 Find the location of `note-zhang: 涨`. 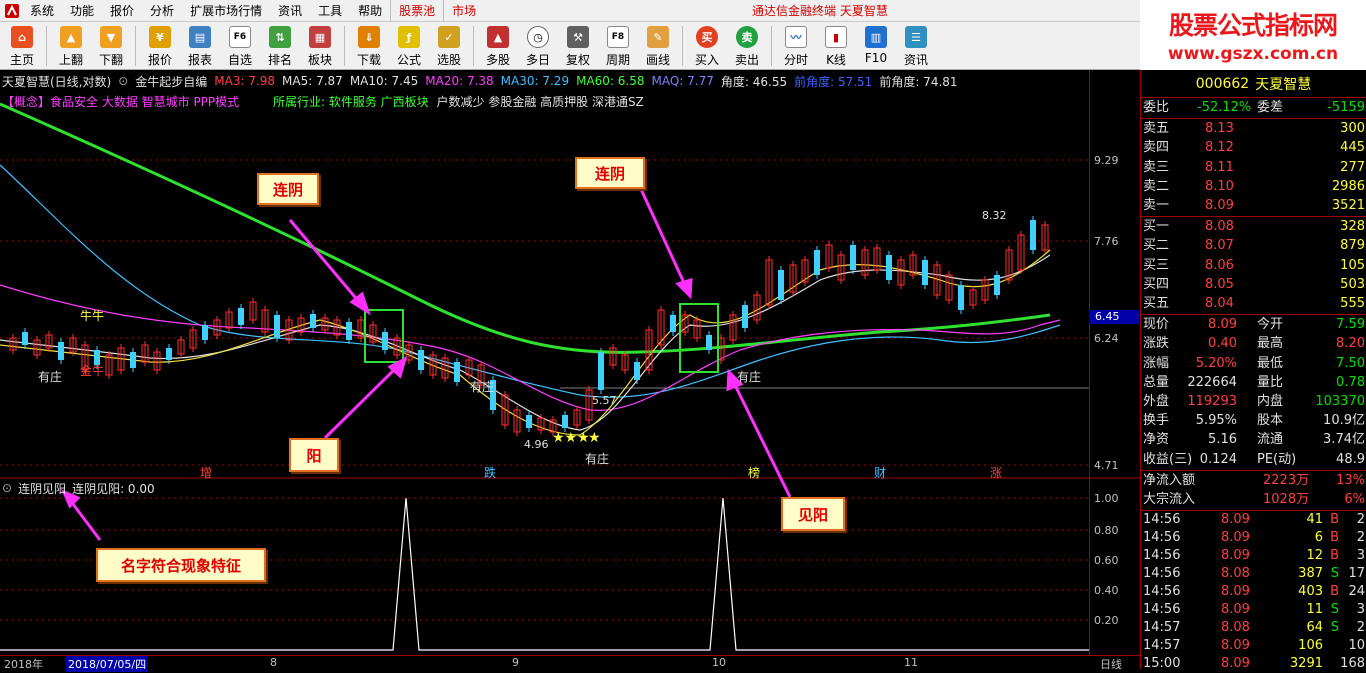

note-zhang: 涨 is located at coordinates (996, 472).